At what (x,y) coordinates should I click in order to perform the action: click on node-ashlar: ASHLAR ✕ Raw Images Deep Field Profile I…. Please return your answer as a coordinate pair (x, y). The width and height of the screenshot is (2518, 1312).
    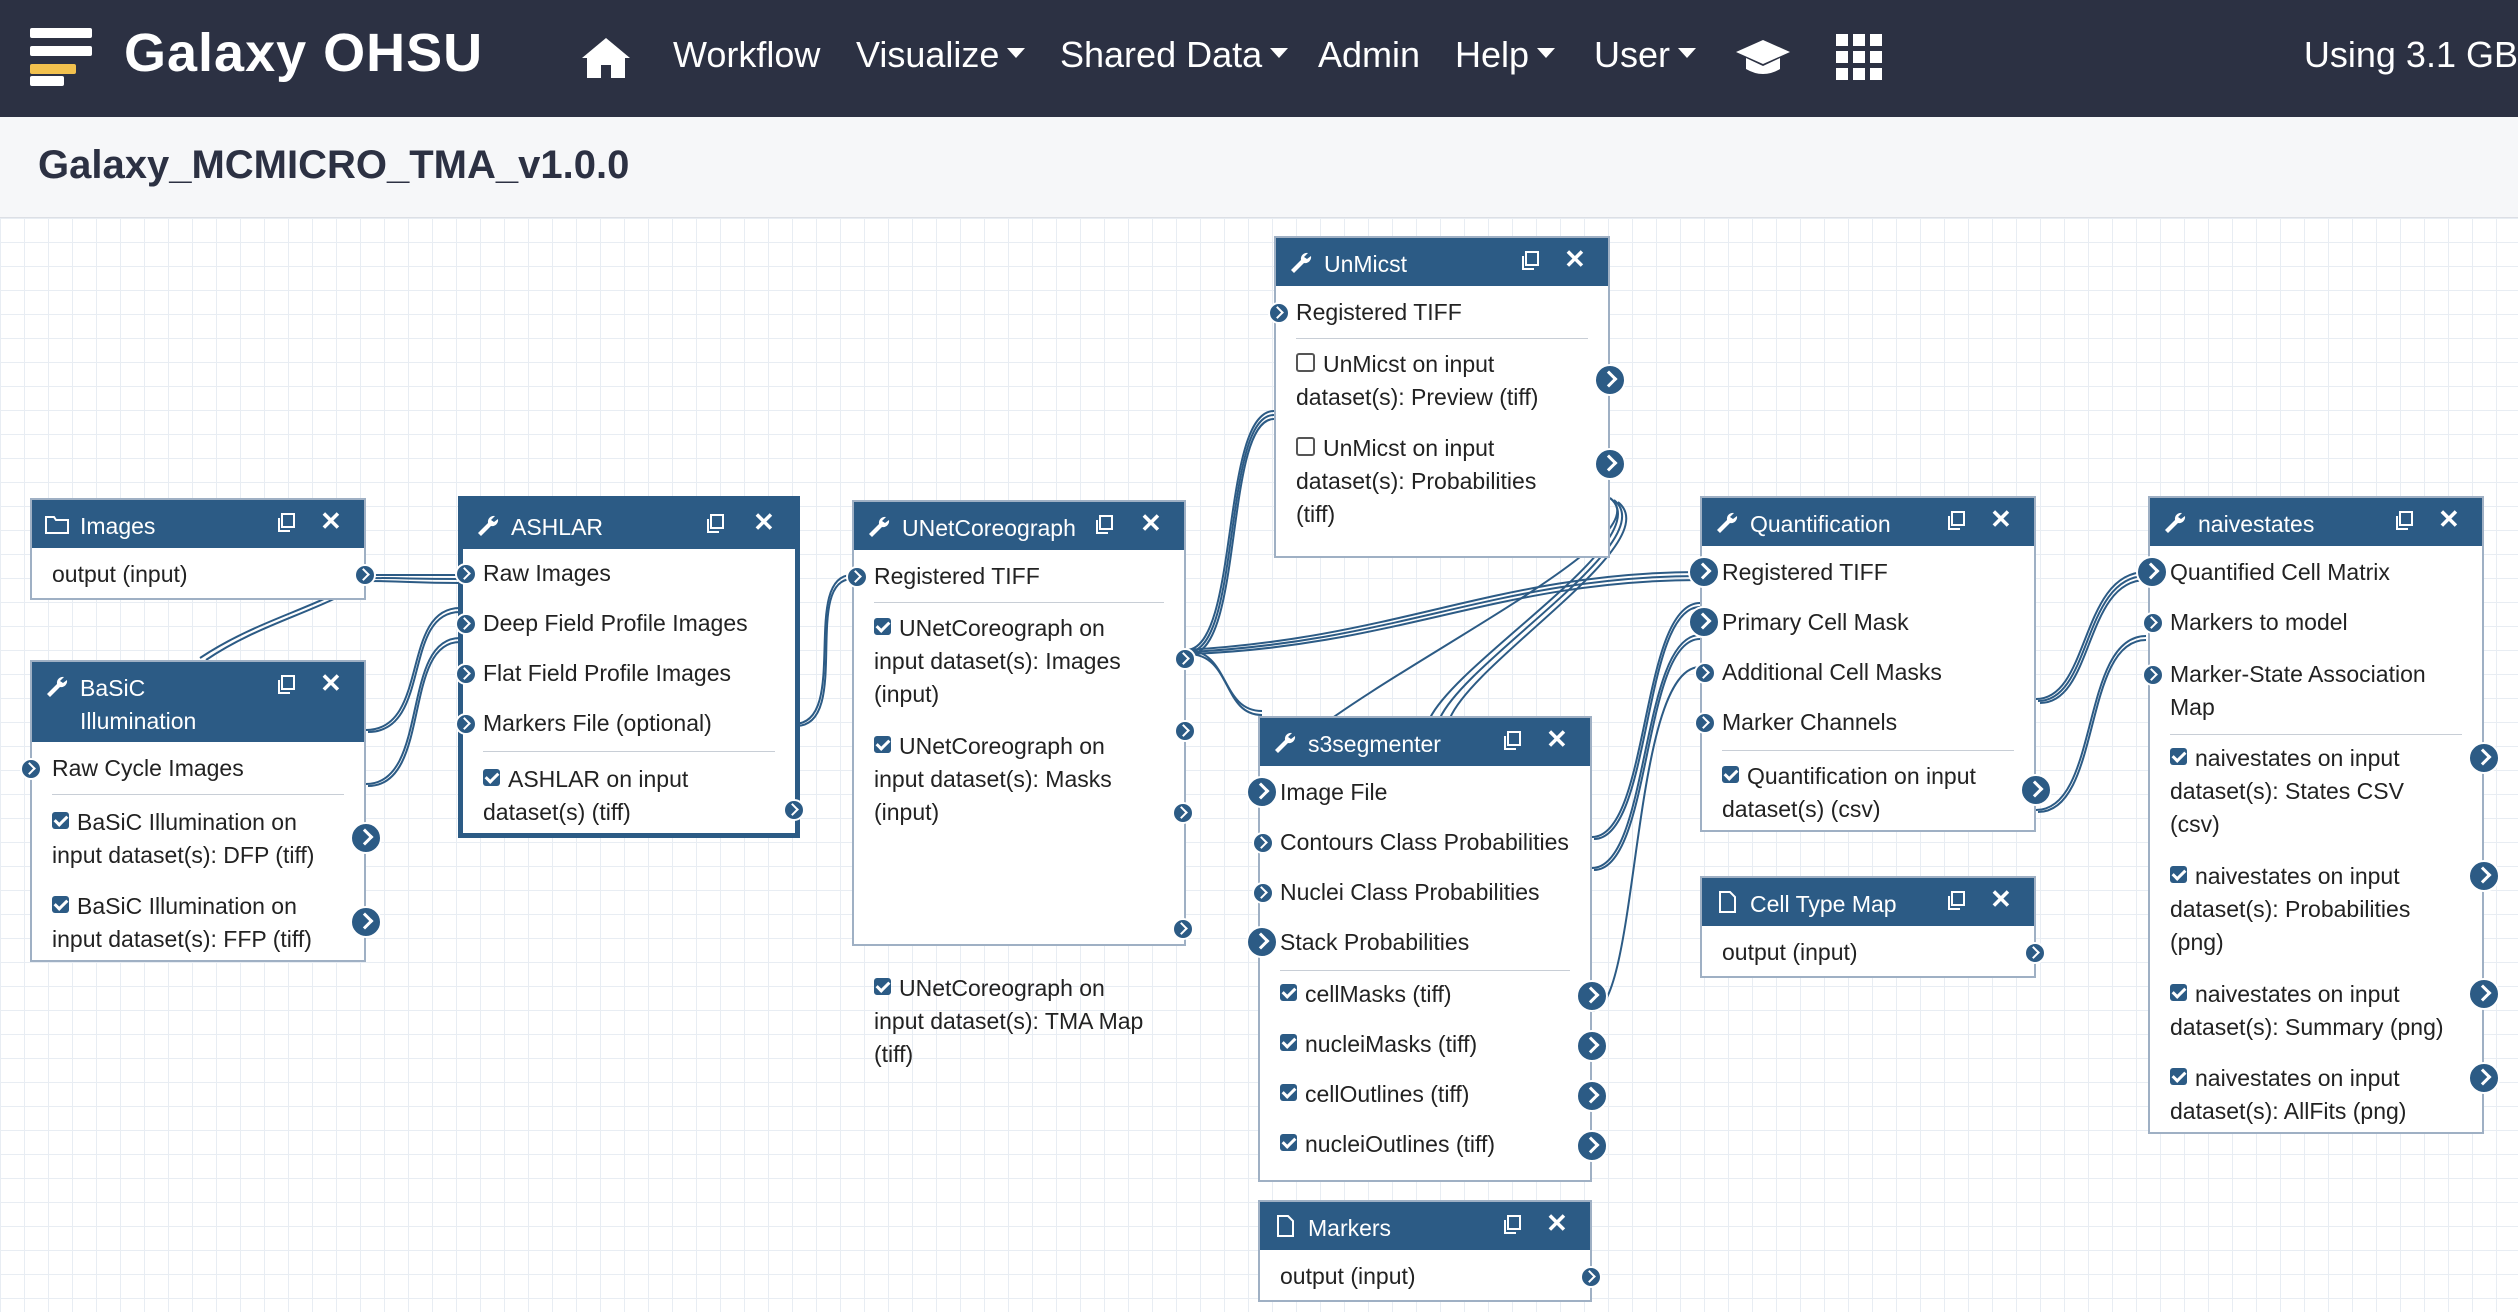
    Looking at the image, I should click on (630, 667).